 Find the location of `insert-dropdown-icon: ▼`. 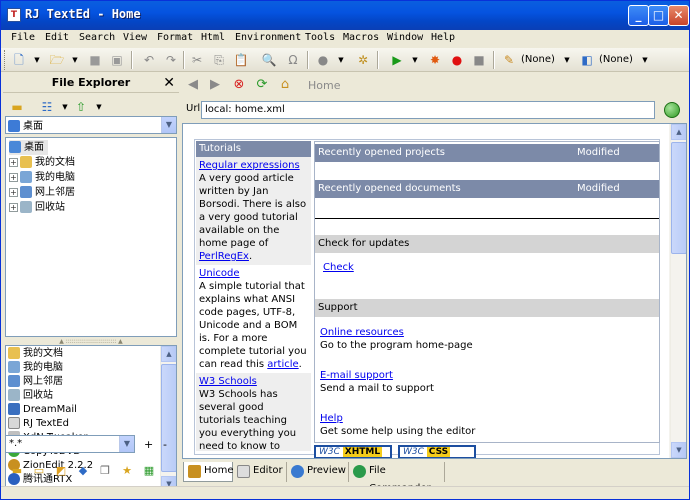

insert-dropdown-icon: ▼ is located at coordinates (341, 60).